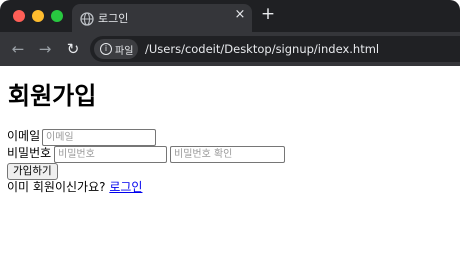  Describe the element at coordinates (106, 49) in the screenshot. I see `info-icon: i` at that location.